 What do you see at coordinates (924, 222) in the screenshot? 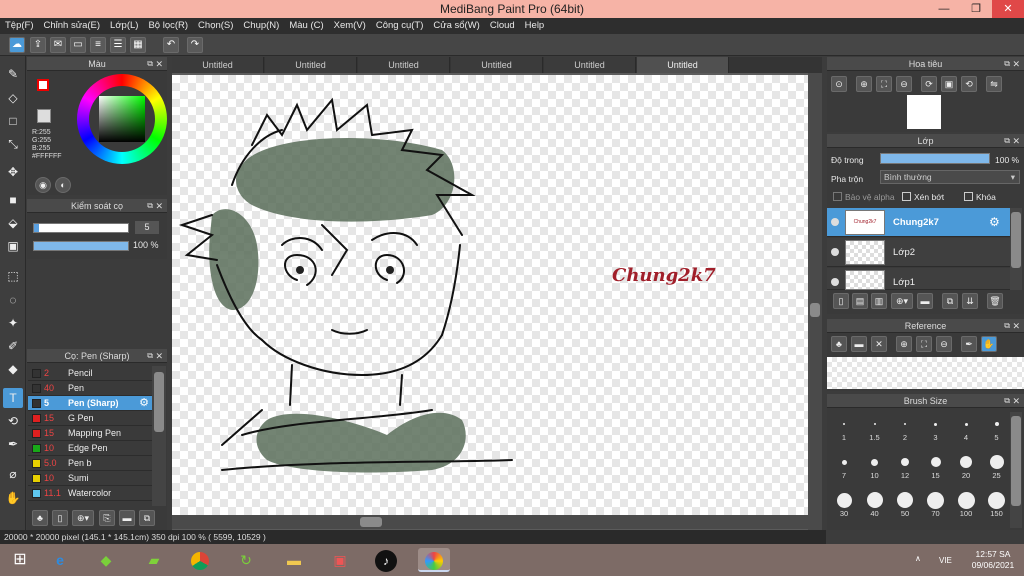
I see `layer-row: Chung2k7 Chung2k7 ⚙` at bounding box center [924, 222].